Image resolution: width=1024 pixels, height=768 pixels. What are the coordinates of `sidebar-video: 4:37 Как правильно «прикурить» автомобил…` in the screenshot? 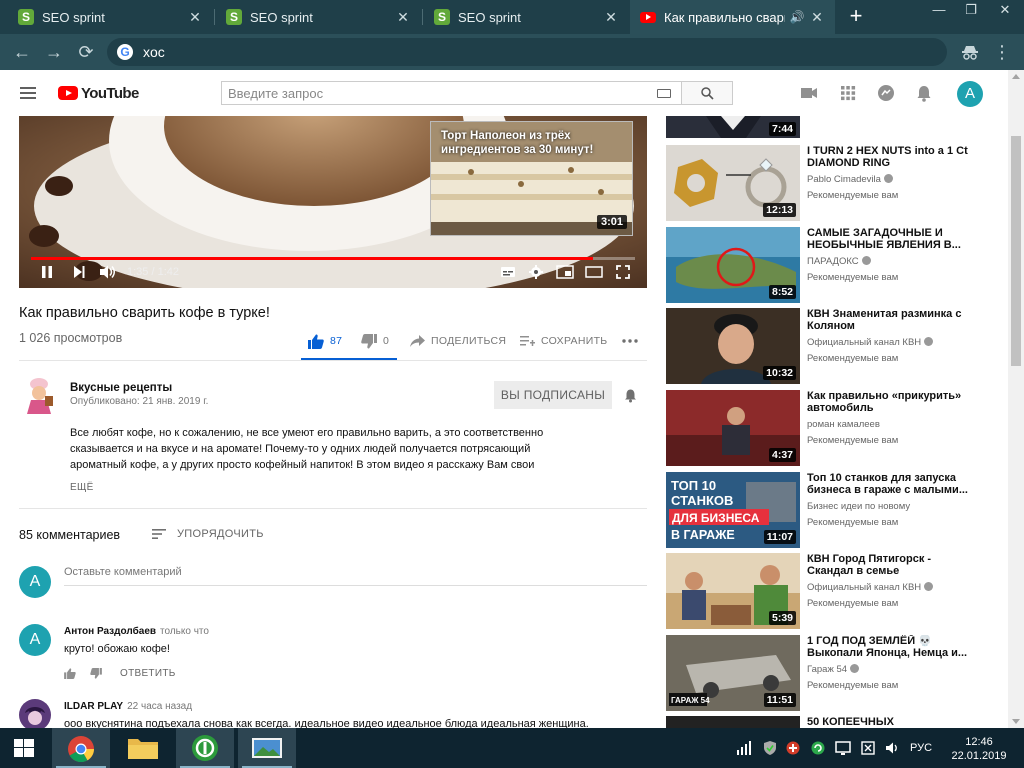 It's located at (833, 428).